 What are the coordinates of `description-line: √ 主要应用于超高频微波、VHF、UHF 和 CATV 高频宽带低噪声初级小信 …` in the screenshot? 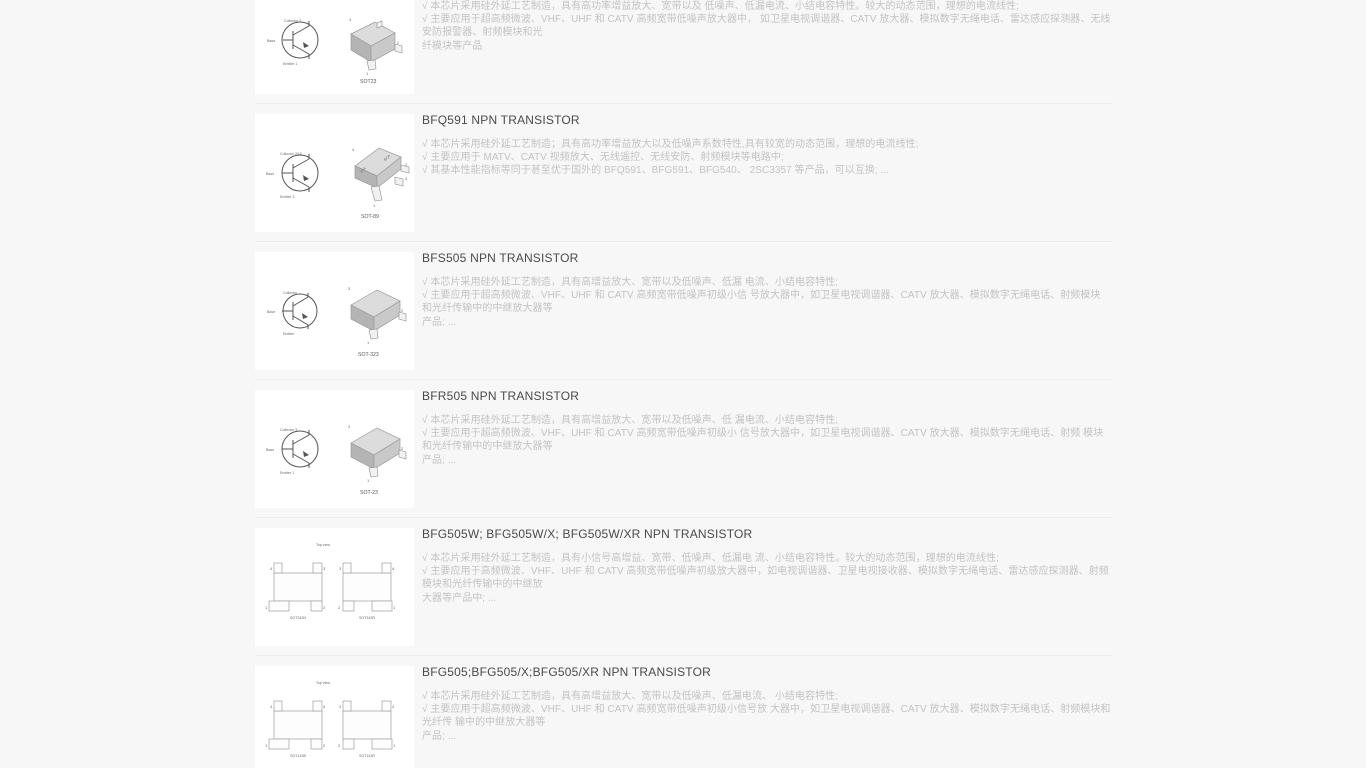 It's located at (761, 302).